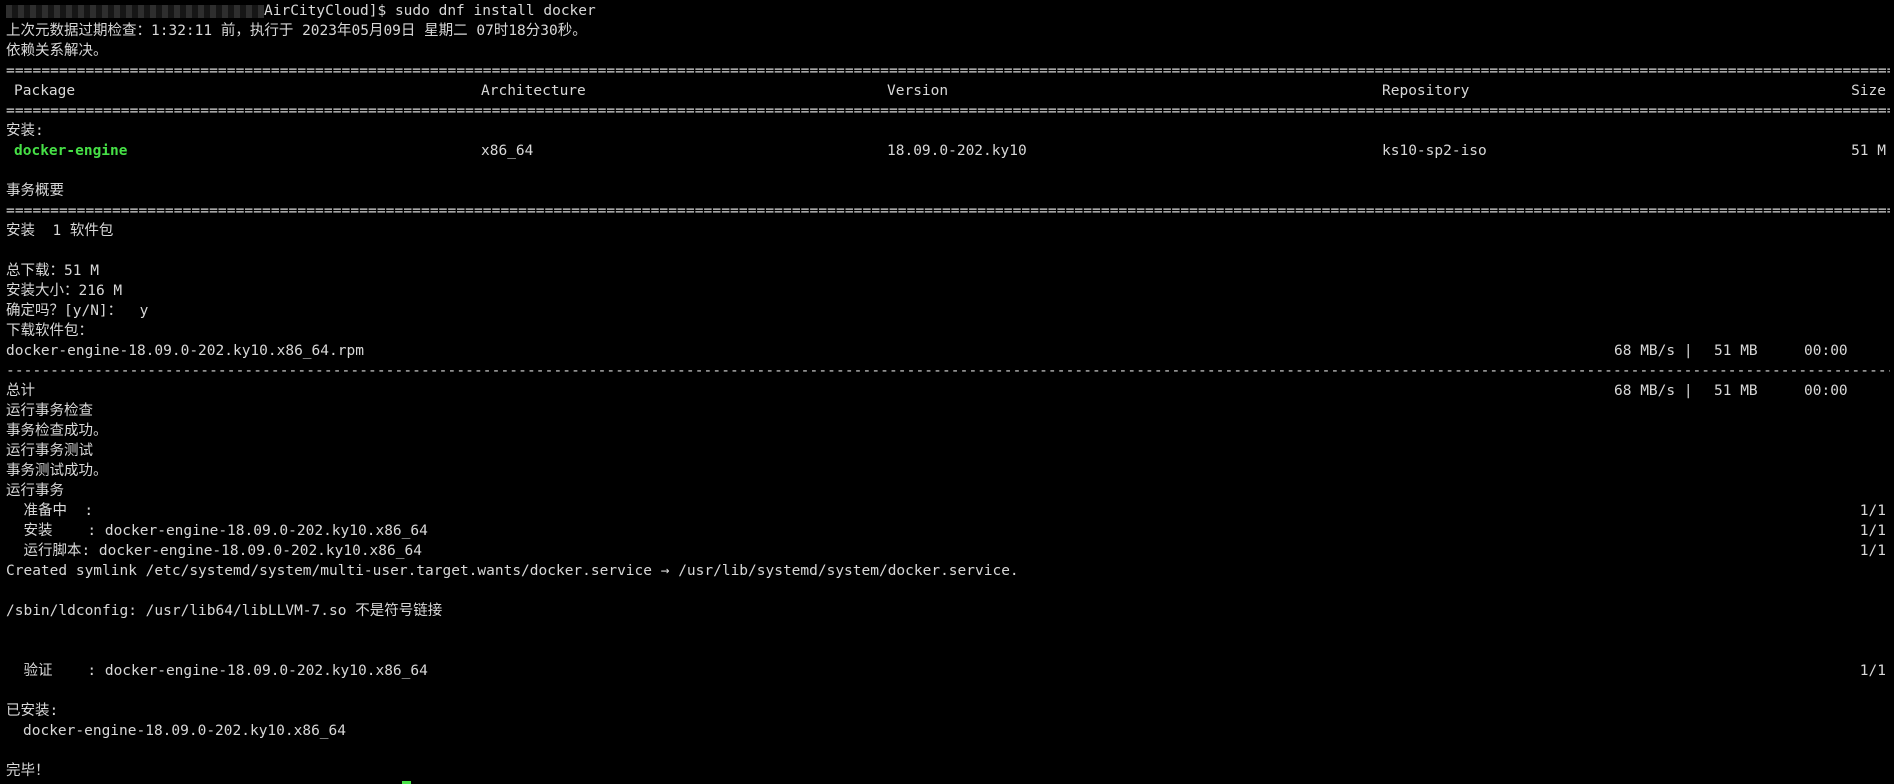 The height and width of the screenshot is (784, 1894). I want to click on step-label: 运行脚本:, so click(48, 551).